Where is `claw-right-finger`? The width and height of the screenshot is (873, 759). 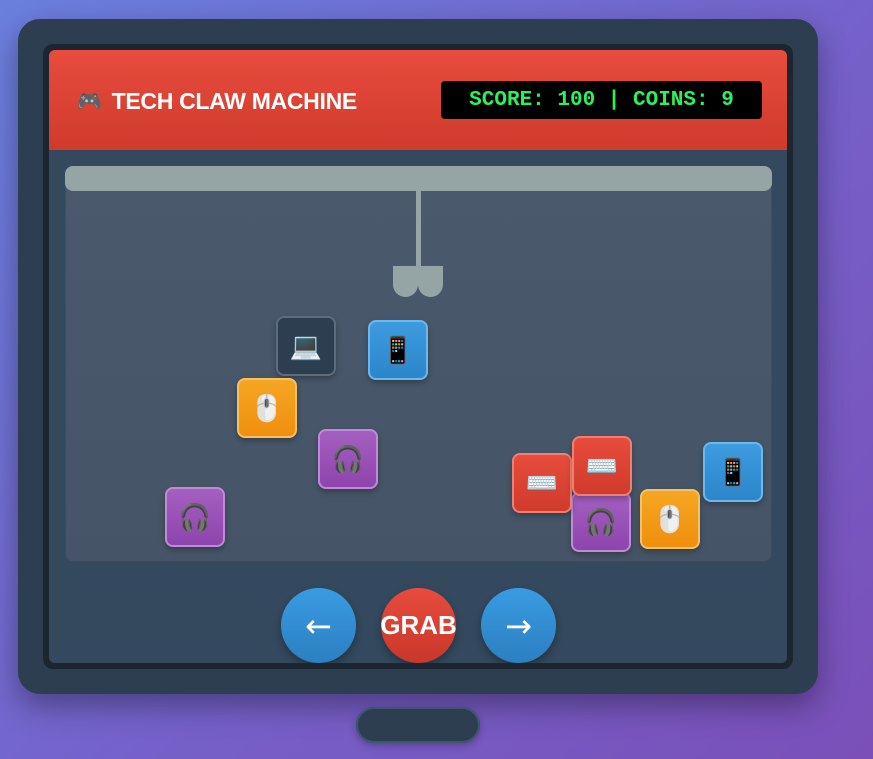 claw-right-finger is located at coordinates (430, 281).